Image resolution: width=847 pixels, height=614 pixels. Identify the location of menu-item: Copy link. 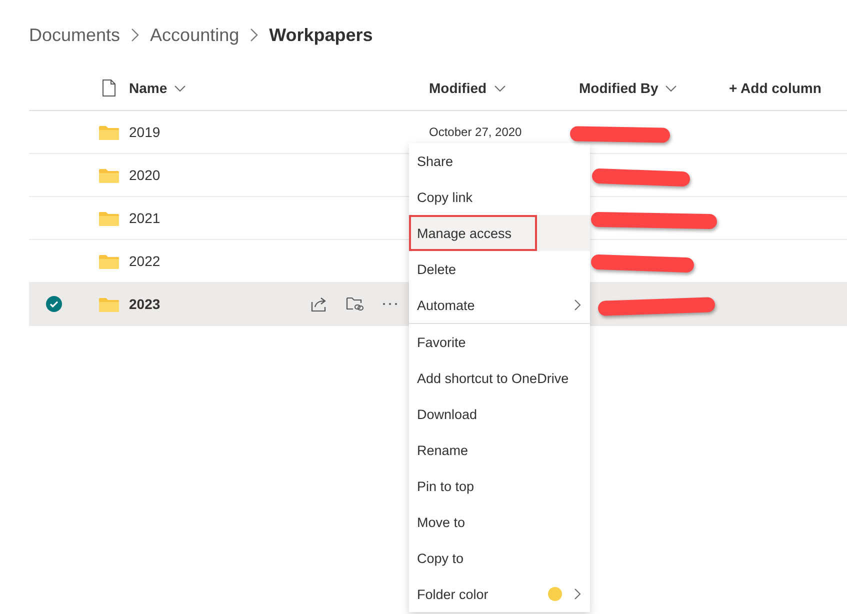
(499, 197).